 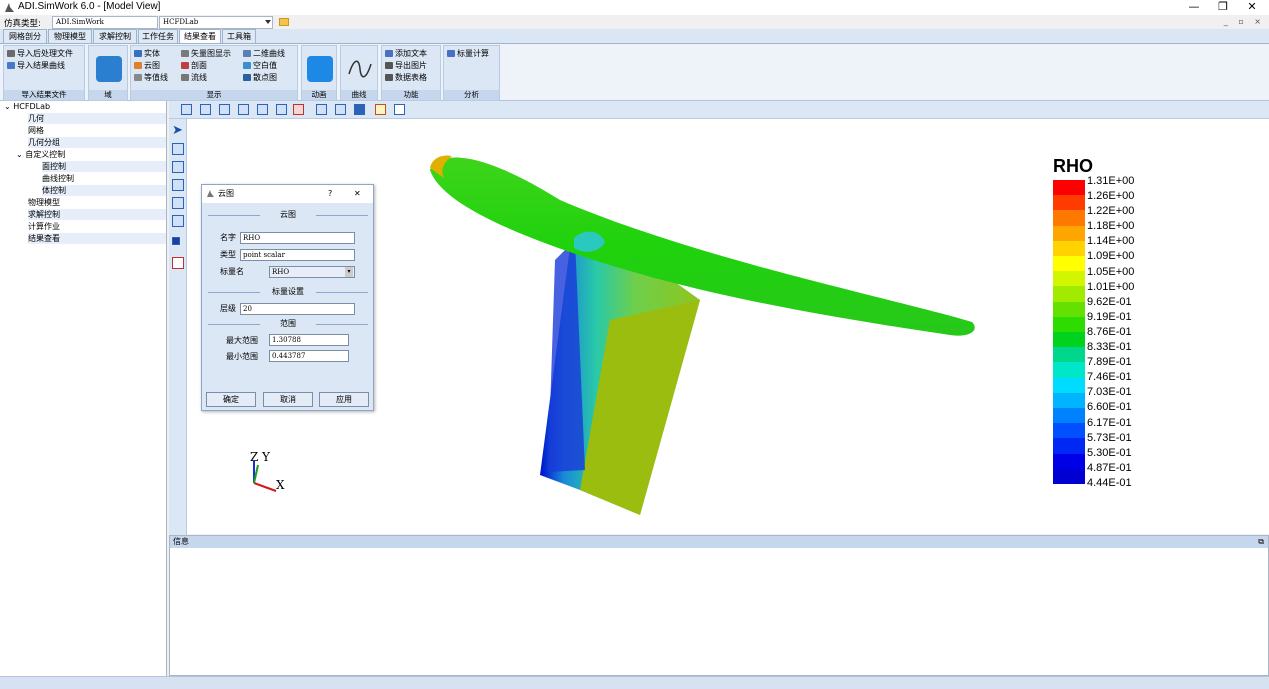 I want to click on view-top-icon, so click(x=262, y=109).